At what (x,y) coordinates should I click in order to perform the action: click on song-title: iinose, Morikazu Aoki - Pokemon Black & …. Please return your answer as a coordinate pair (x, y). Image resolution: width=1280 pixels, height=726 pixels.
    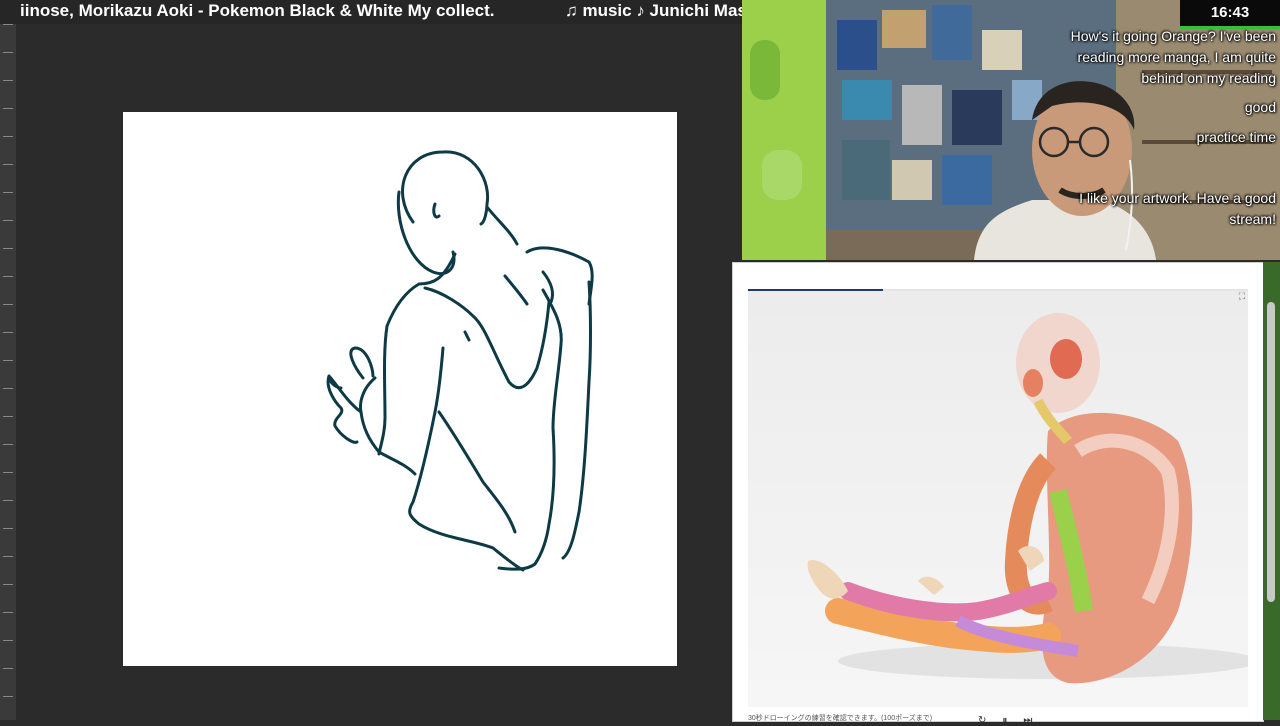
    Looking at the image, I should click on (257, 10).